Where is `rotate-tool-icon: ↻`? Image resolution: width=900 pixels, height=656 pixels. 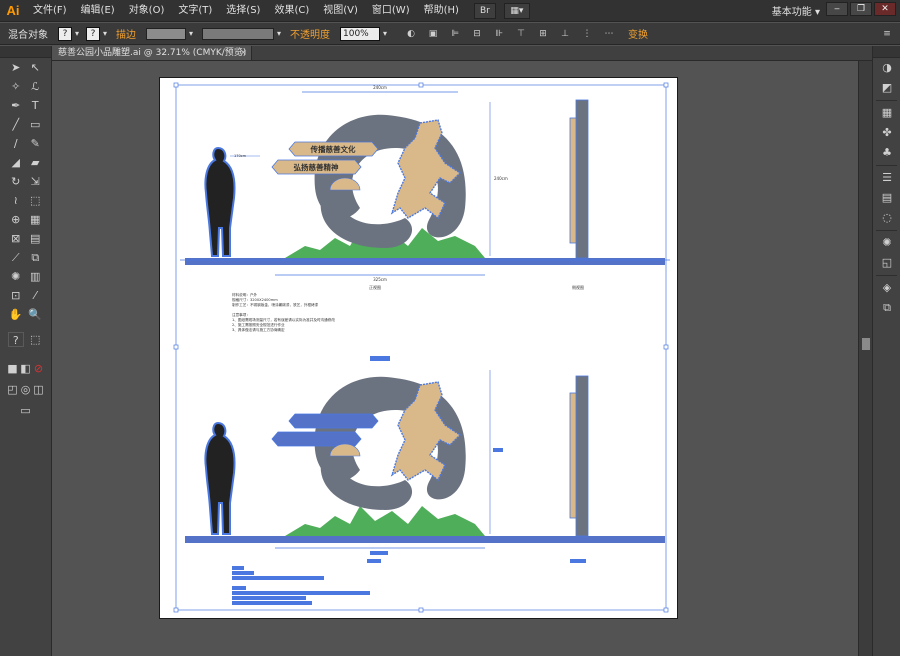 rotate-tool-icon: ↻ is located at coordinates (16, 181).